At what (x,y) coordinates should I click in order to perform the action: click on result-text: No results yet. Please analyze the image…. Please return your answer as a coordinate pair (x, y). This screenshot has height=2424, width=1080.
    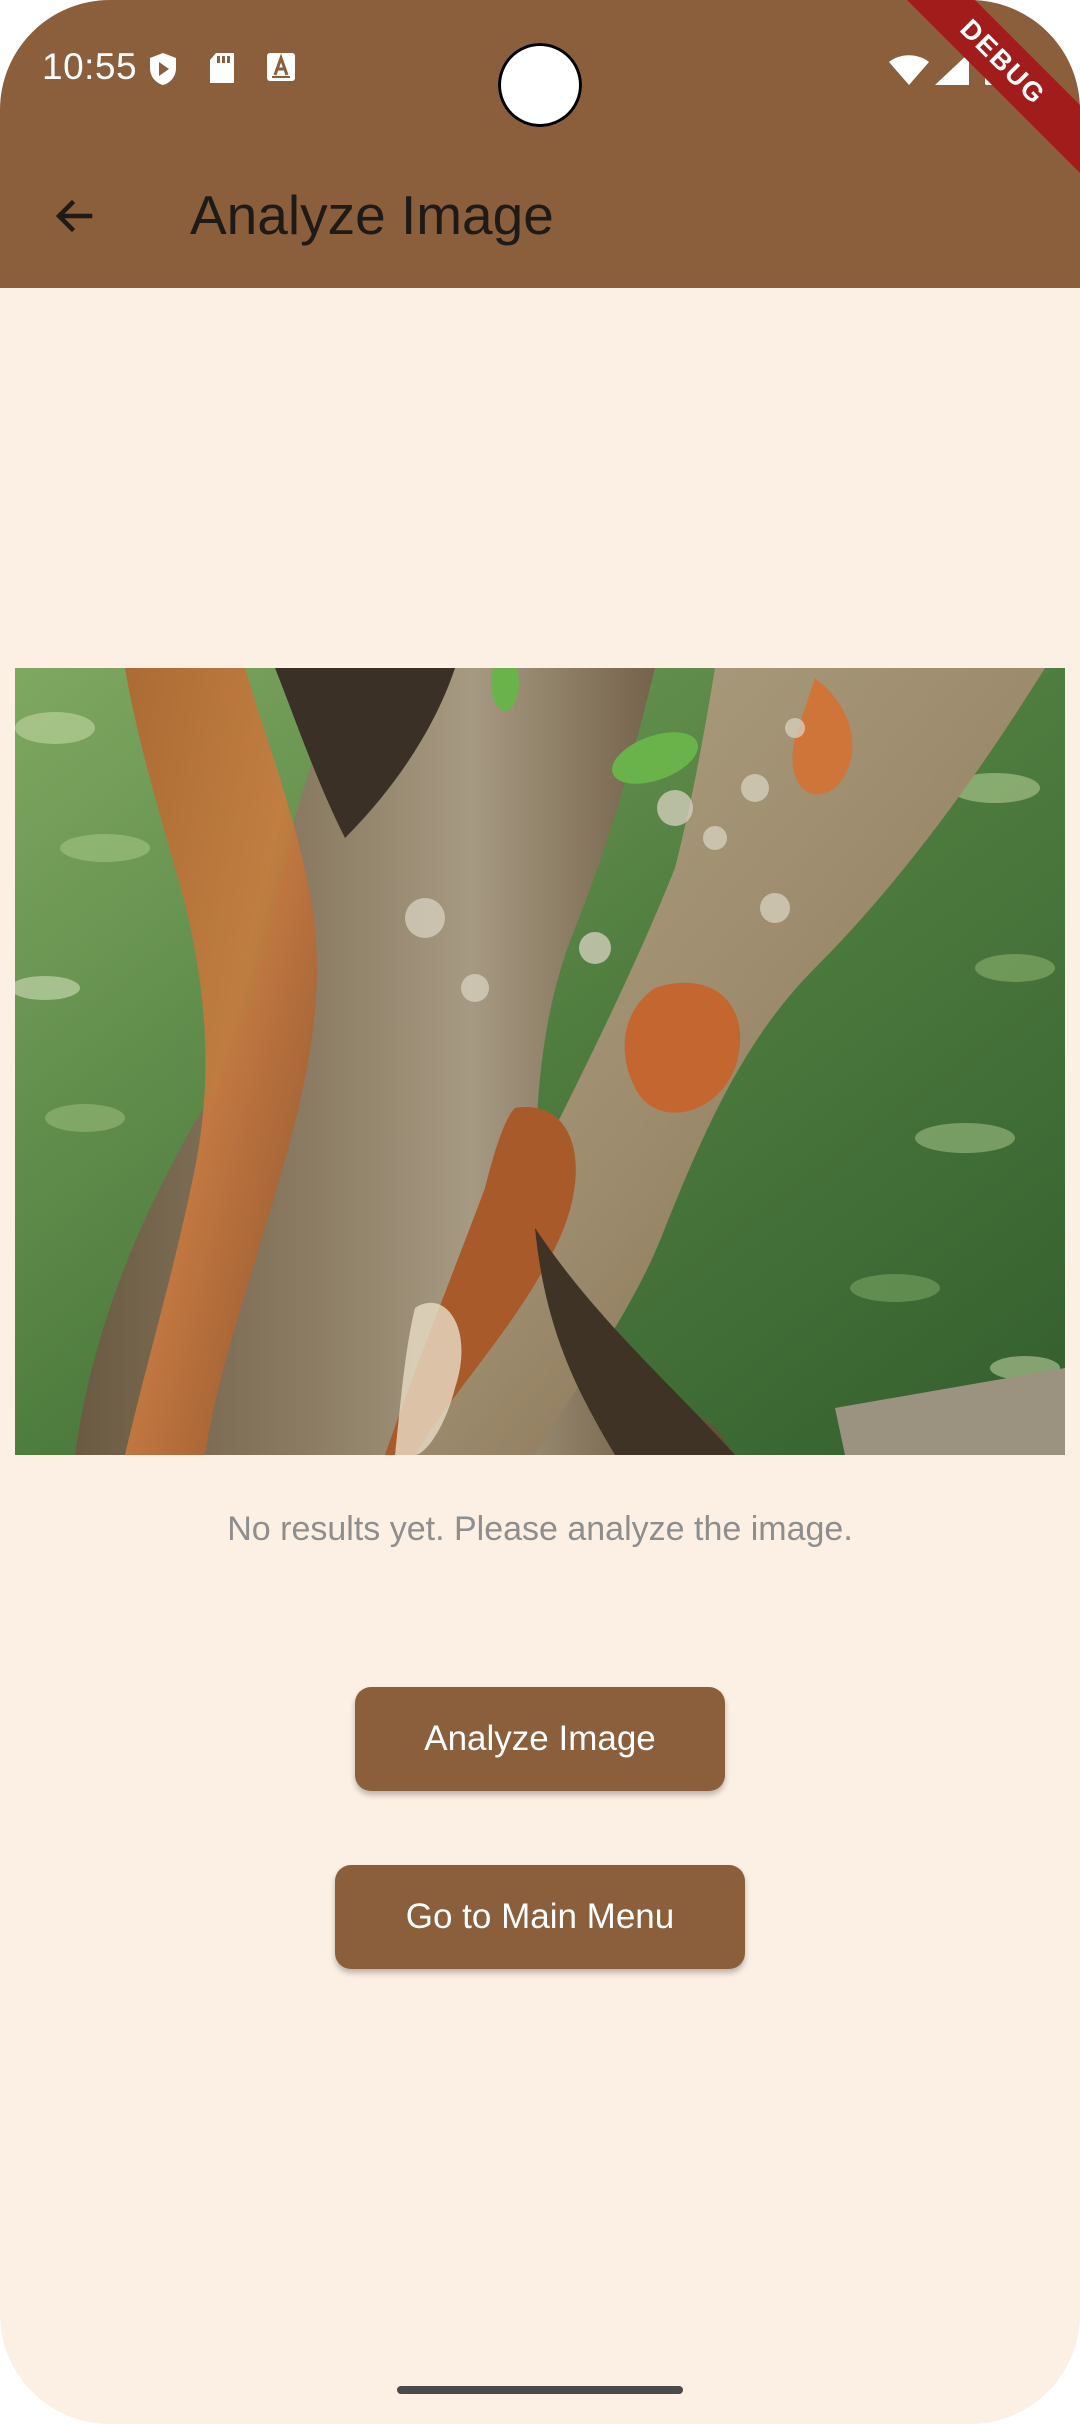
    Looking at the image, I should click on (540, 1529).